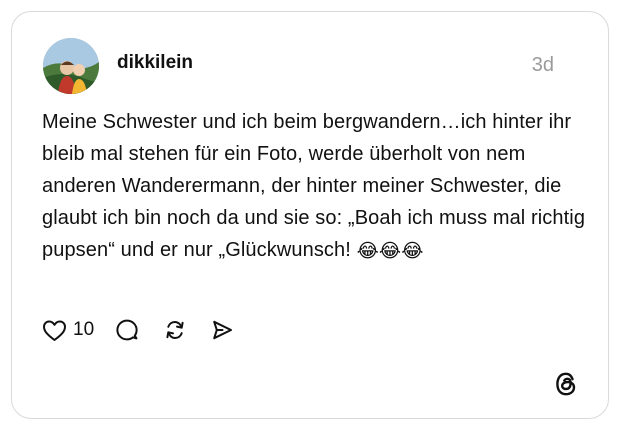 This screenshot has height=430, width=620. I want to click on threads-logo-icon, so click(566, 384).